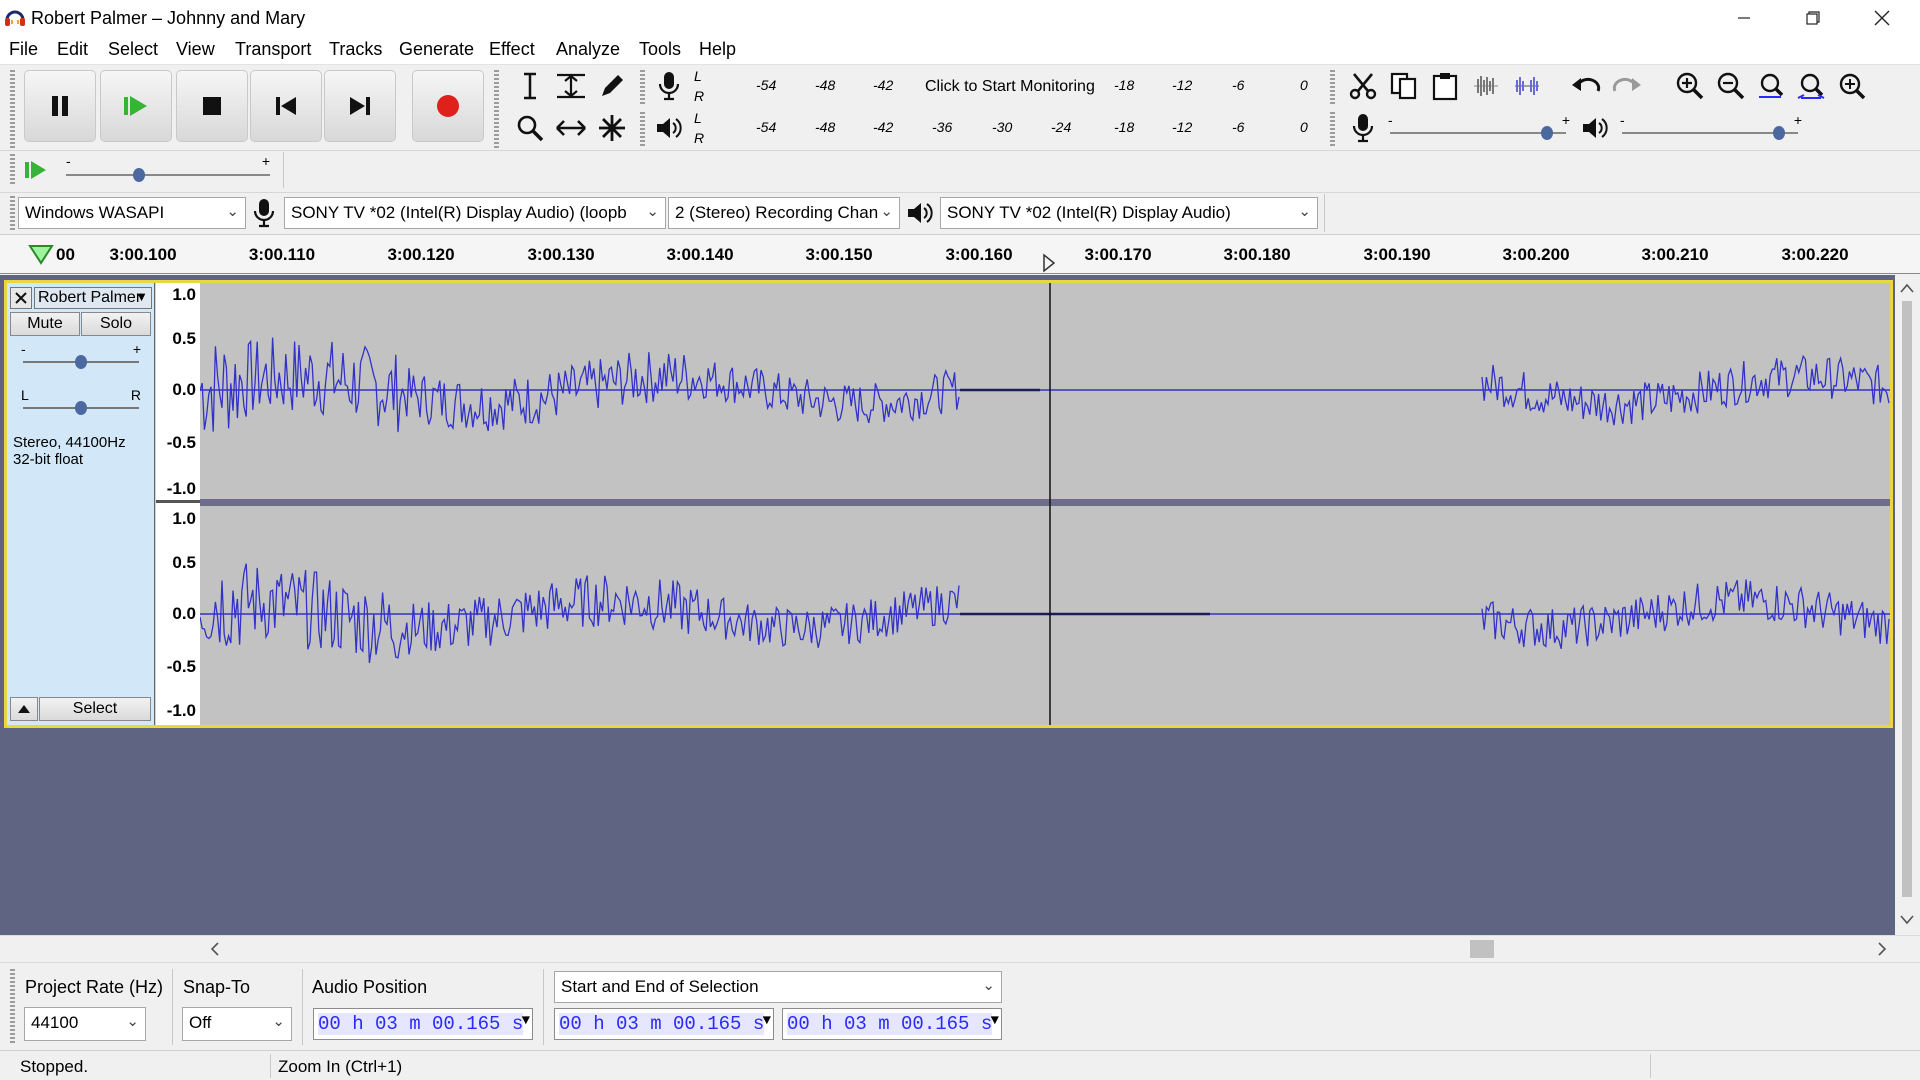 This screenshot has height=1080, width=1920. What do you see at coordinates (1907, 288) in the screenshot?
I see `scroll-up-icon` at bounding box center [1907, 288].